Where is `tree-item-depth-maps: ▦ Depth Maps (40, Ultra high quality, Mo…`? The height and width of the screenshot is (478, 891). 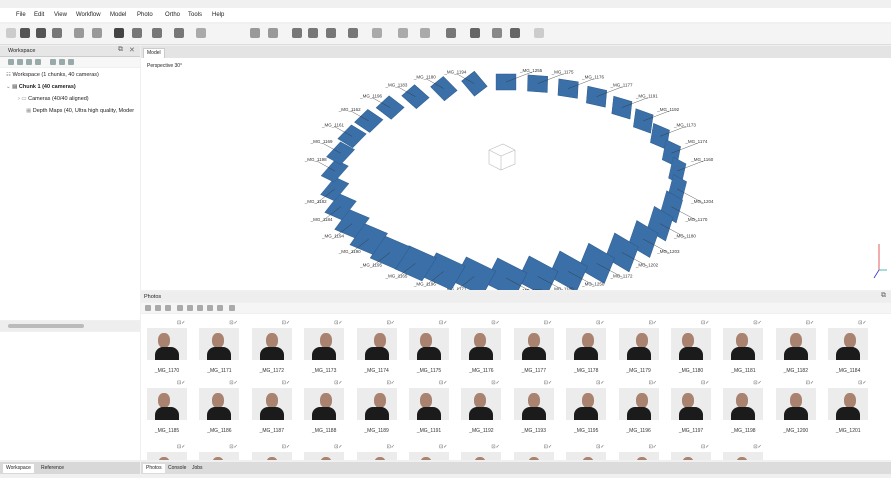
tree-item-depth-maps: ▦ Depth Maps (40, Ultra high quality, Mo… is located at coordinates (80, 111).